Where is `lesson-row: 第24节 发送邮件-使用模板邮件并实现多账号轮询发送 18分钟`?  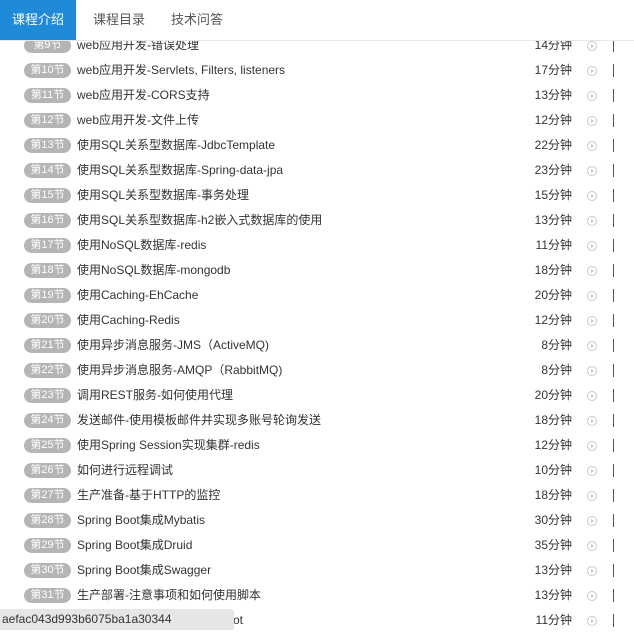 lesson-row: 第24节 发送邮件-使用模板邮件并实现多账号轮询发送 18分钟 is located at coordinates (317, 420).